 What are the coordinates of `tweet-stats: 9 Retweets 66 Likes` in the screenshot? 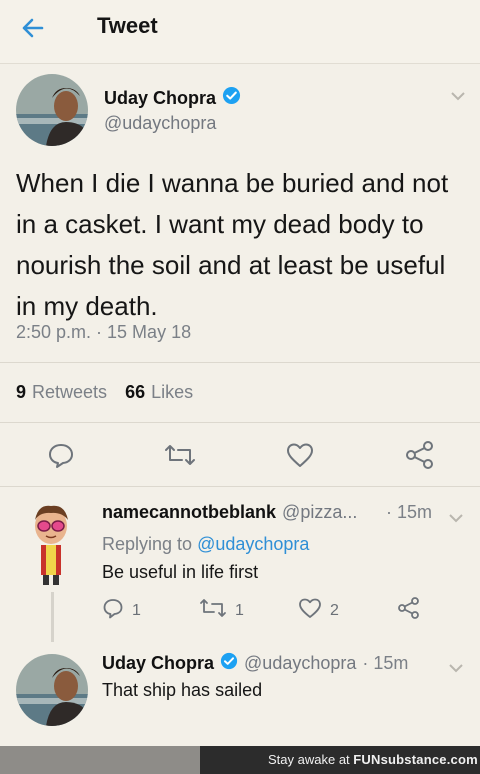 It's located at (104, 392).